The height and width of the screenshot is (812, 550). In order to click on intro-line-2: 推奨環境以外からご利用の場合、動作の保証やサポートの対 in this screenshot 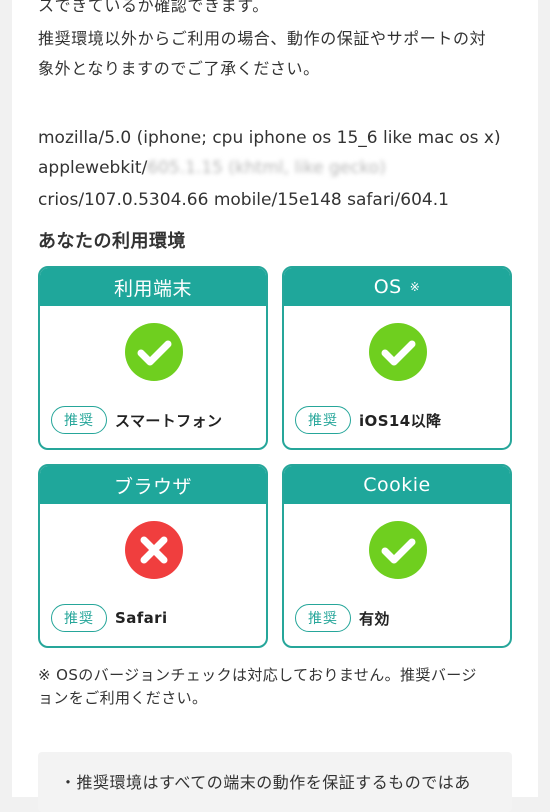, I will do `click(262, 38)`.